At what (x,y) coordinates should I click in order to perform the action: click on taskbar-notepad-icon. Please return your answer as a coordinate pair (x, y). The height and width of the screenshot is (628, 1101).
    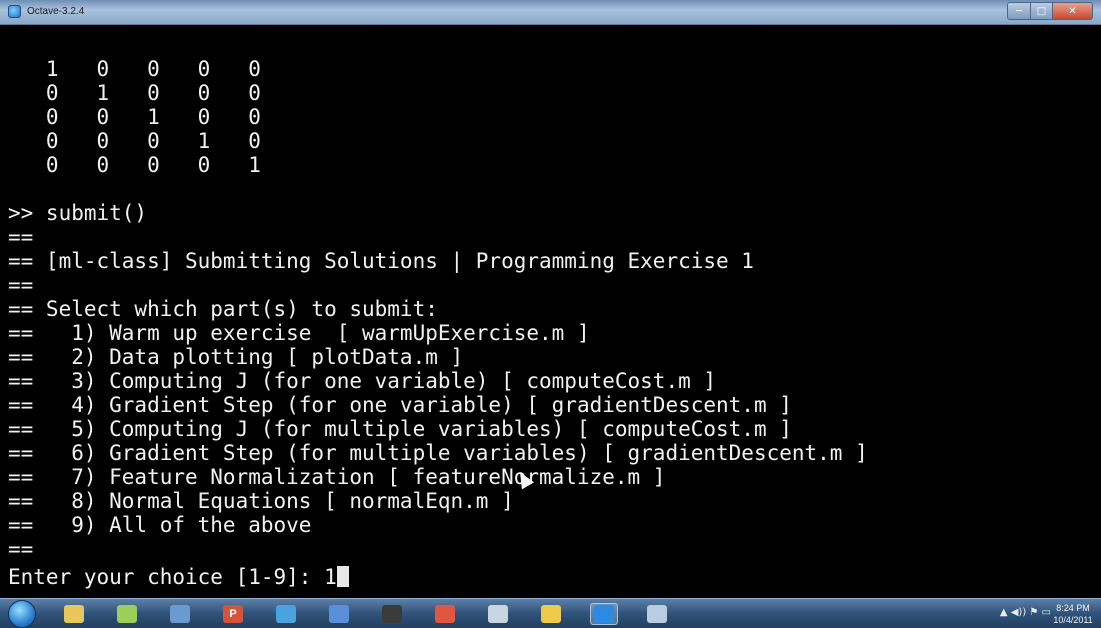
    Looking at the image, I should click on (127, 614).